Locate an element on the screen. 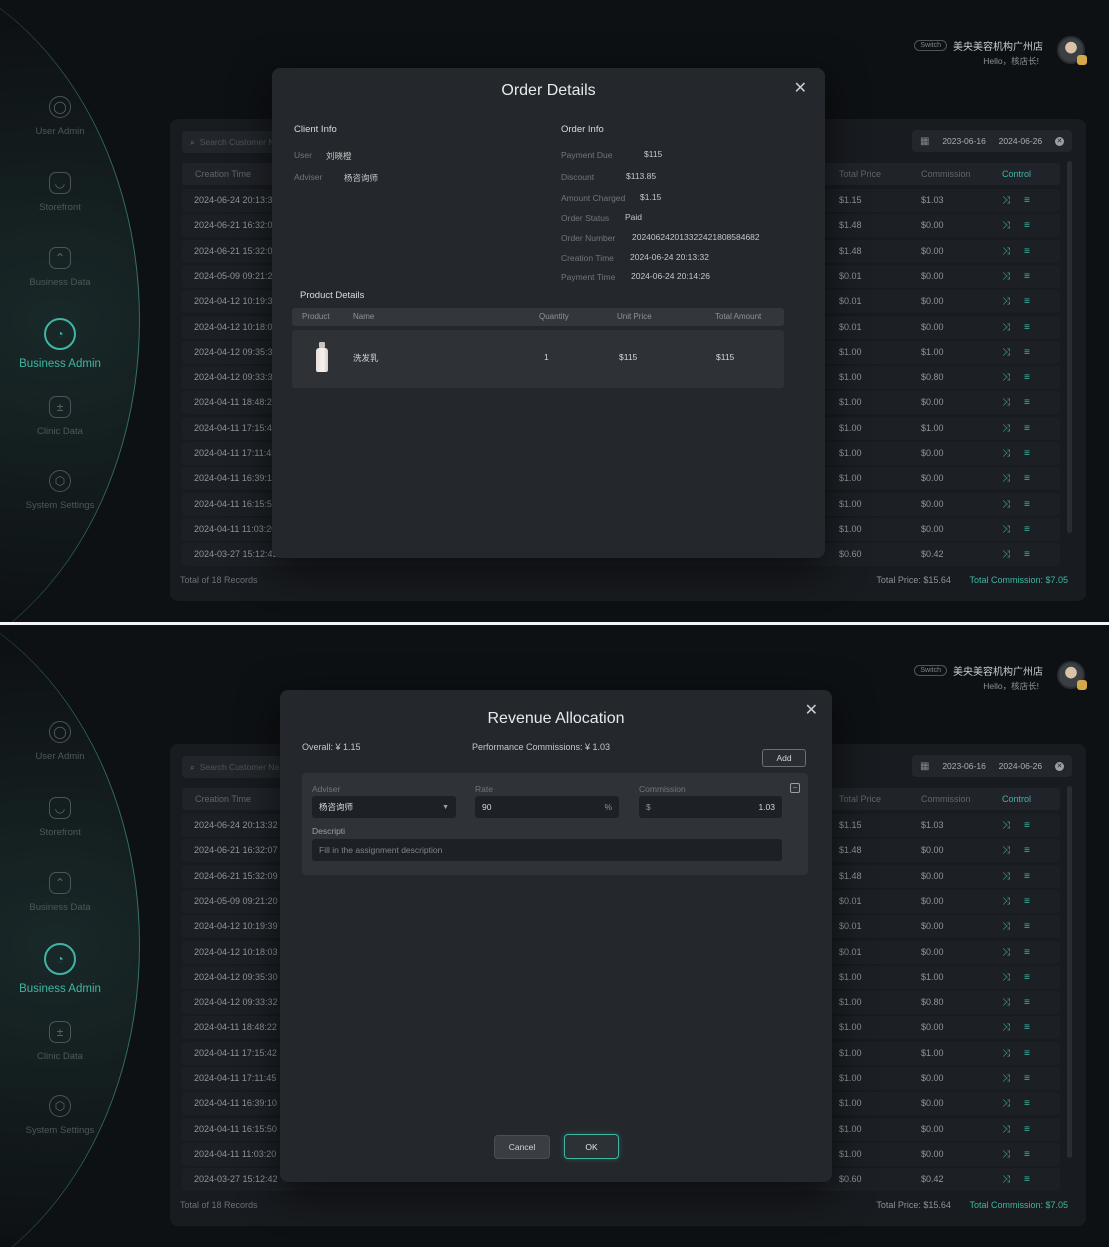 The image size is (1109, 1247). pie-chart-icon: ◔ is located at coordinates (60, 334).